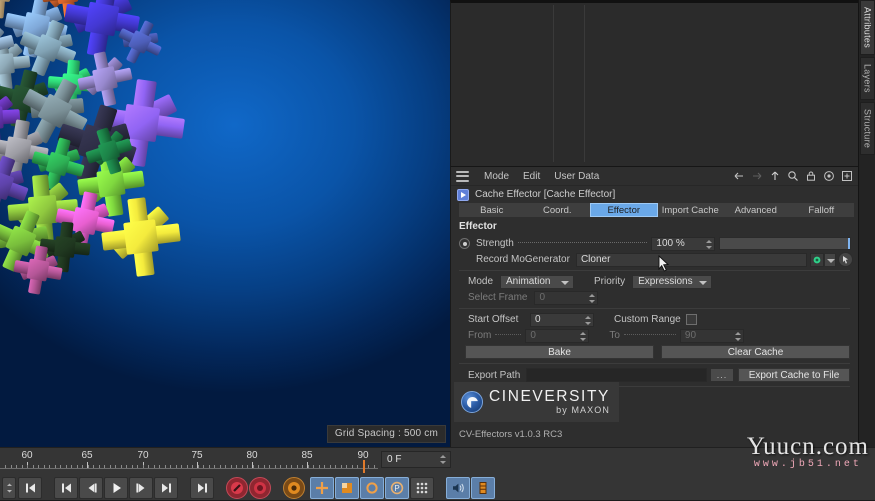  I want to click on menu-edit: Edit, so click(531, 176).